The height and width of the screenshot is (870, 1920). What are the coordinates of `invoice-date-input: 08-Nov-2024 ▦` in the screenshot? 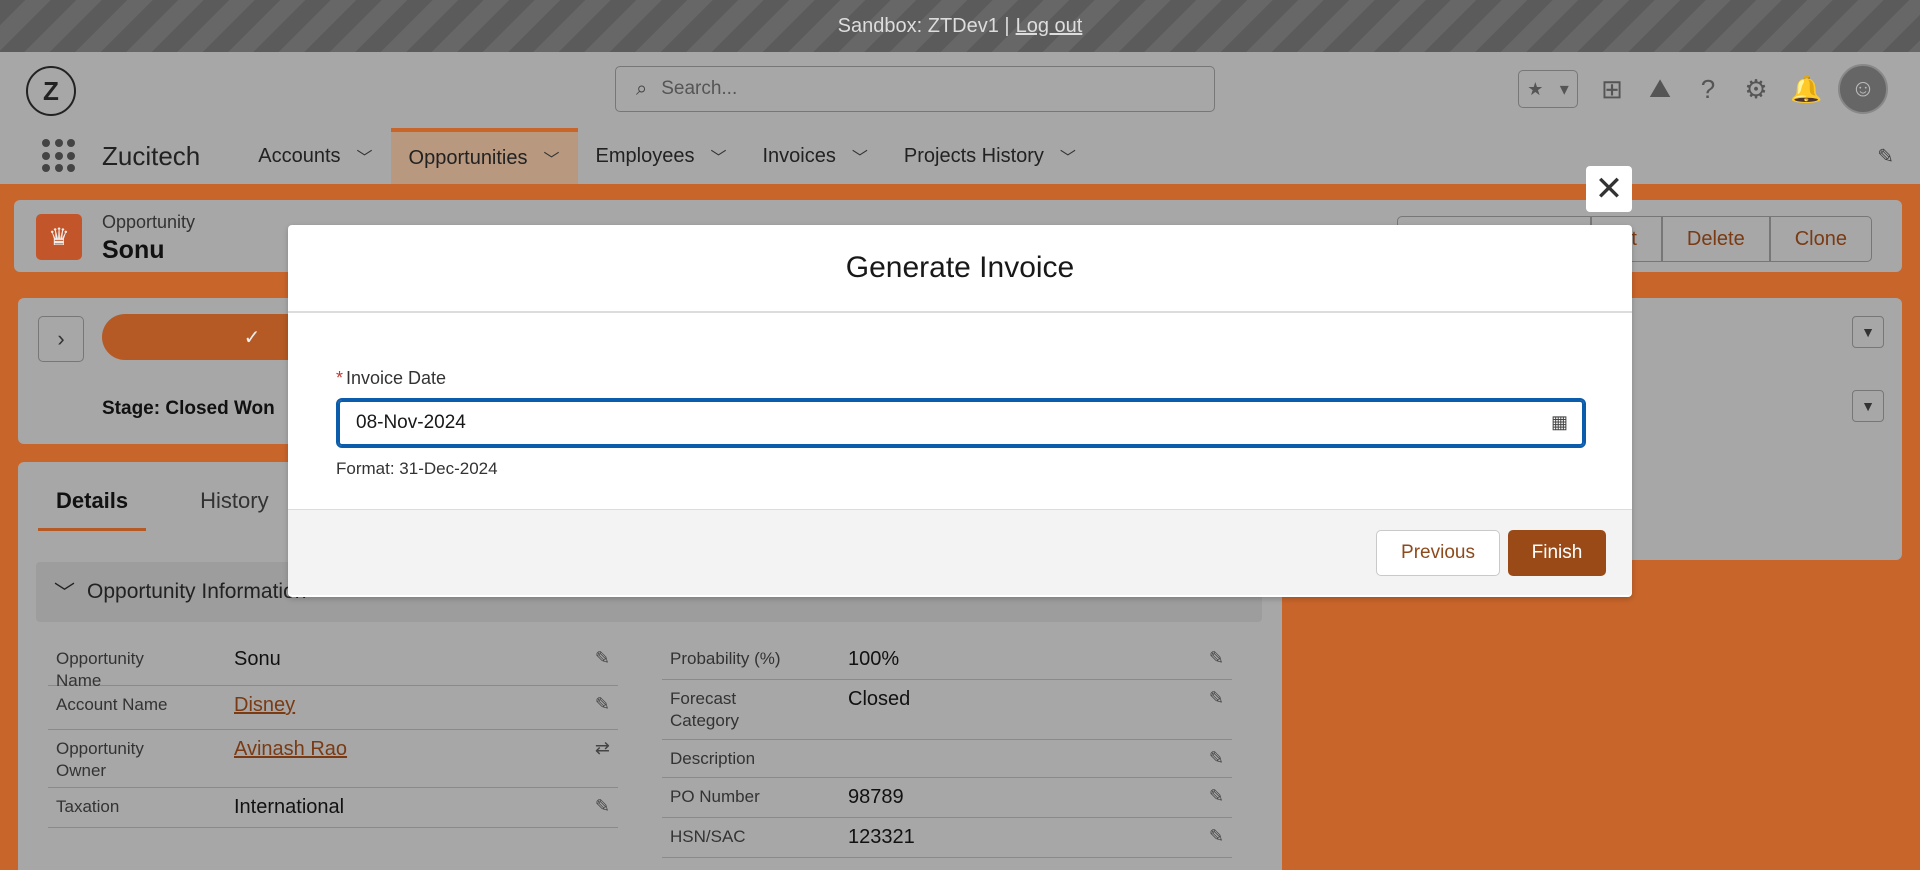 It's located at (961, 423).